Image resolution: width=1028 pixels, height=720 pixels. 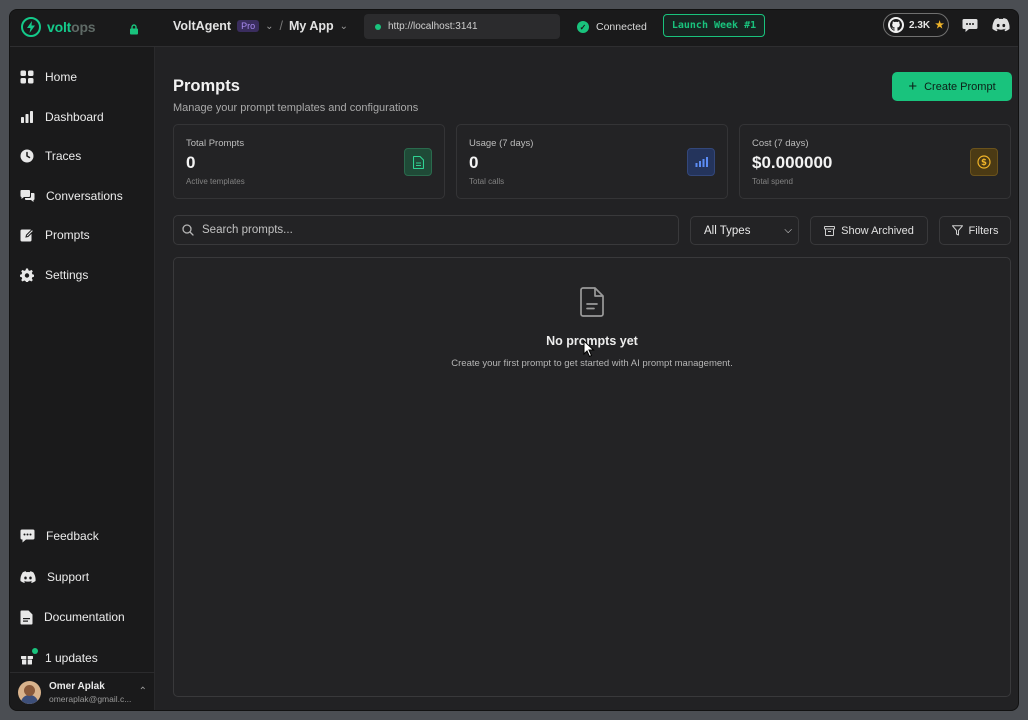 I want to click on archive-icon, so click(x=830, y=230).